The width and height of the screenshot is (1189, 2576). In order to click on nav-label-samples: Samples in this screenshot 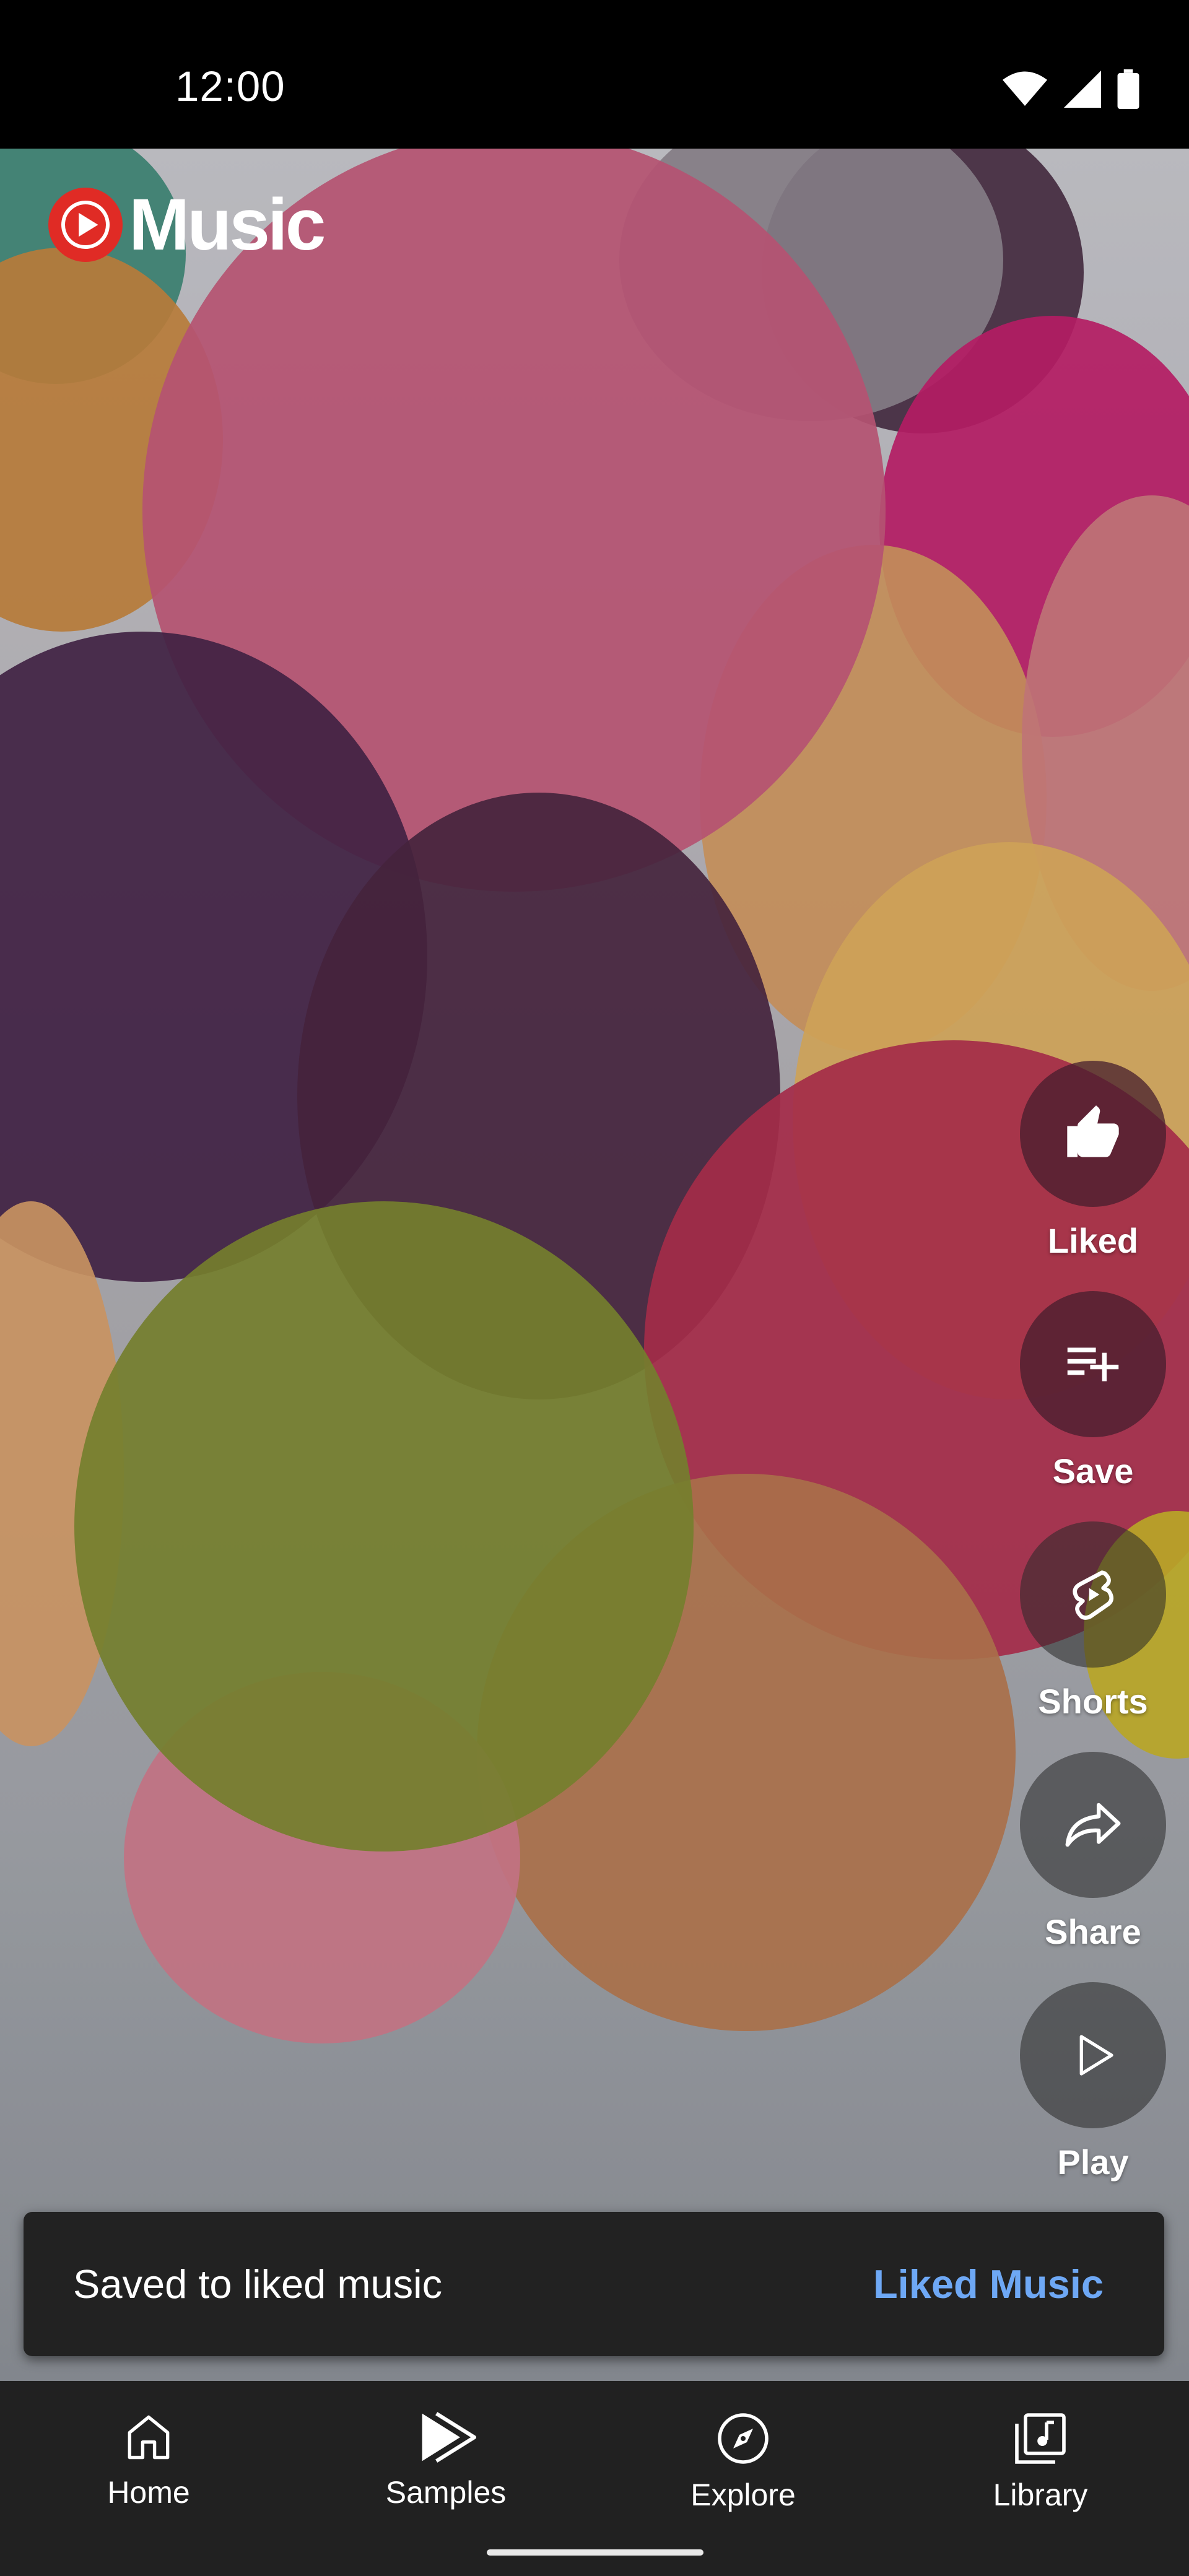, I will do `click(446, 2492)`.